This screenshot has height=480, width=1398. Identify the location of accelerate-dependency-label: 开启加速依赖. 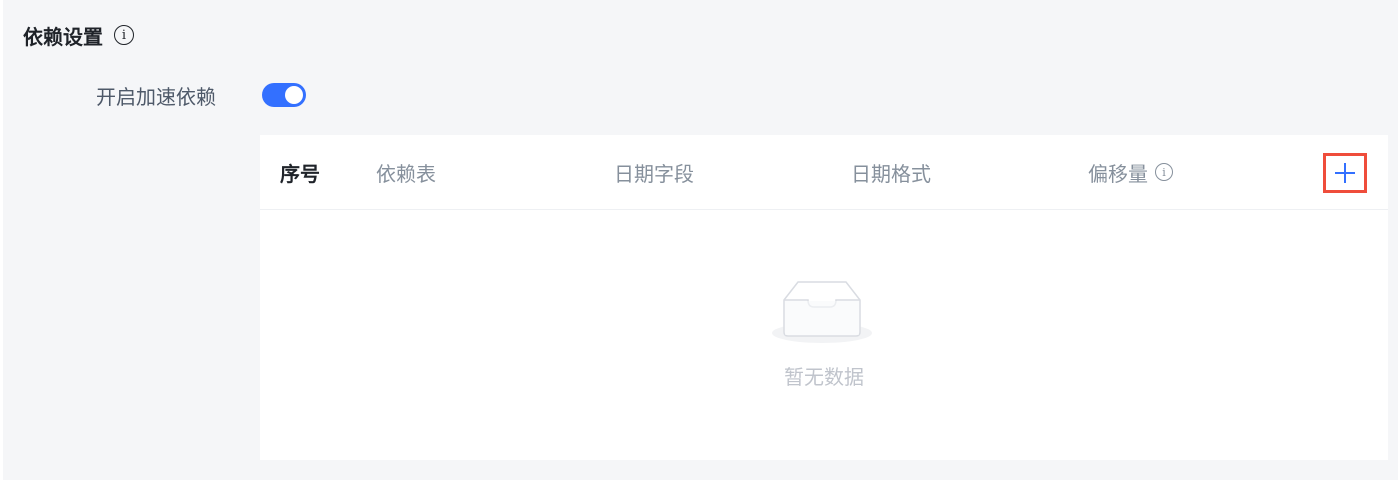
(156, 96).